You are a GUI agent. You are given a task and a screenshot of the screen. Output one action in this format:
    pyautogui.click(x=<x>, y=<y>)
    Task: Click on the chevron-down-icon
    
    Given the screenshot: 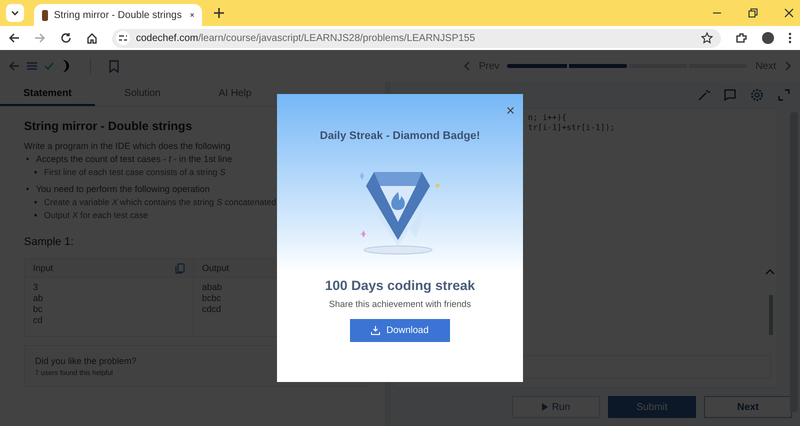 What is the action you would take?
    pyautogui.click(x=15, y=13)
    